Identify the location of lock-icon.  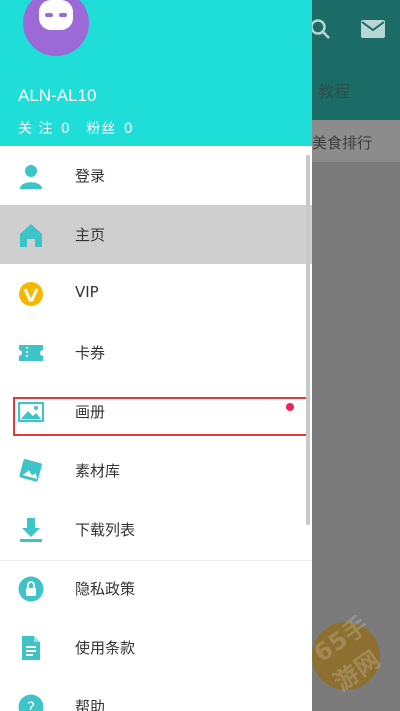
(31, 589).